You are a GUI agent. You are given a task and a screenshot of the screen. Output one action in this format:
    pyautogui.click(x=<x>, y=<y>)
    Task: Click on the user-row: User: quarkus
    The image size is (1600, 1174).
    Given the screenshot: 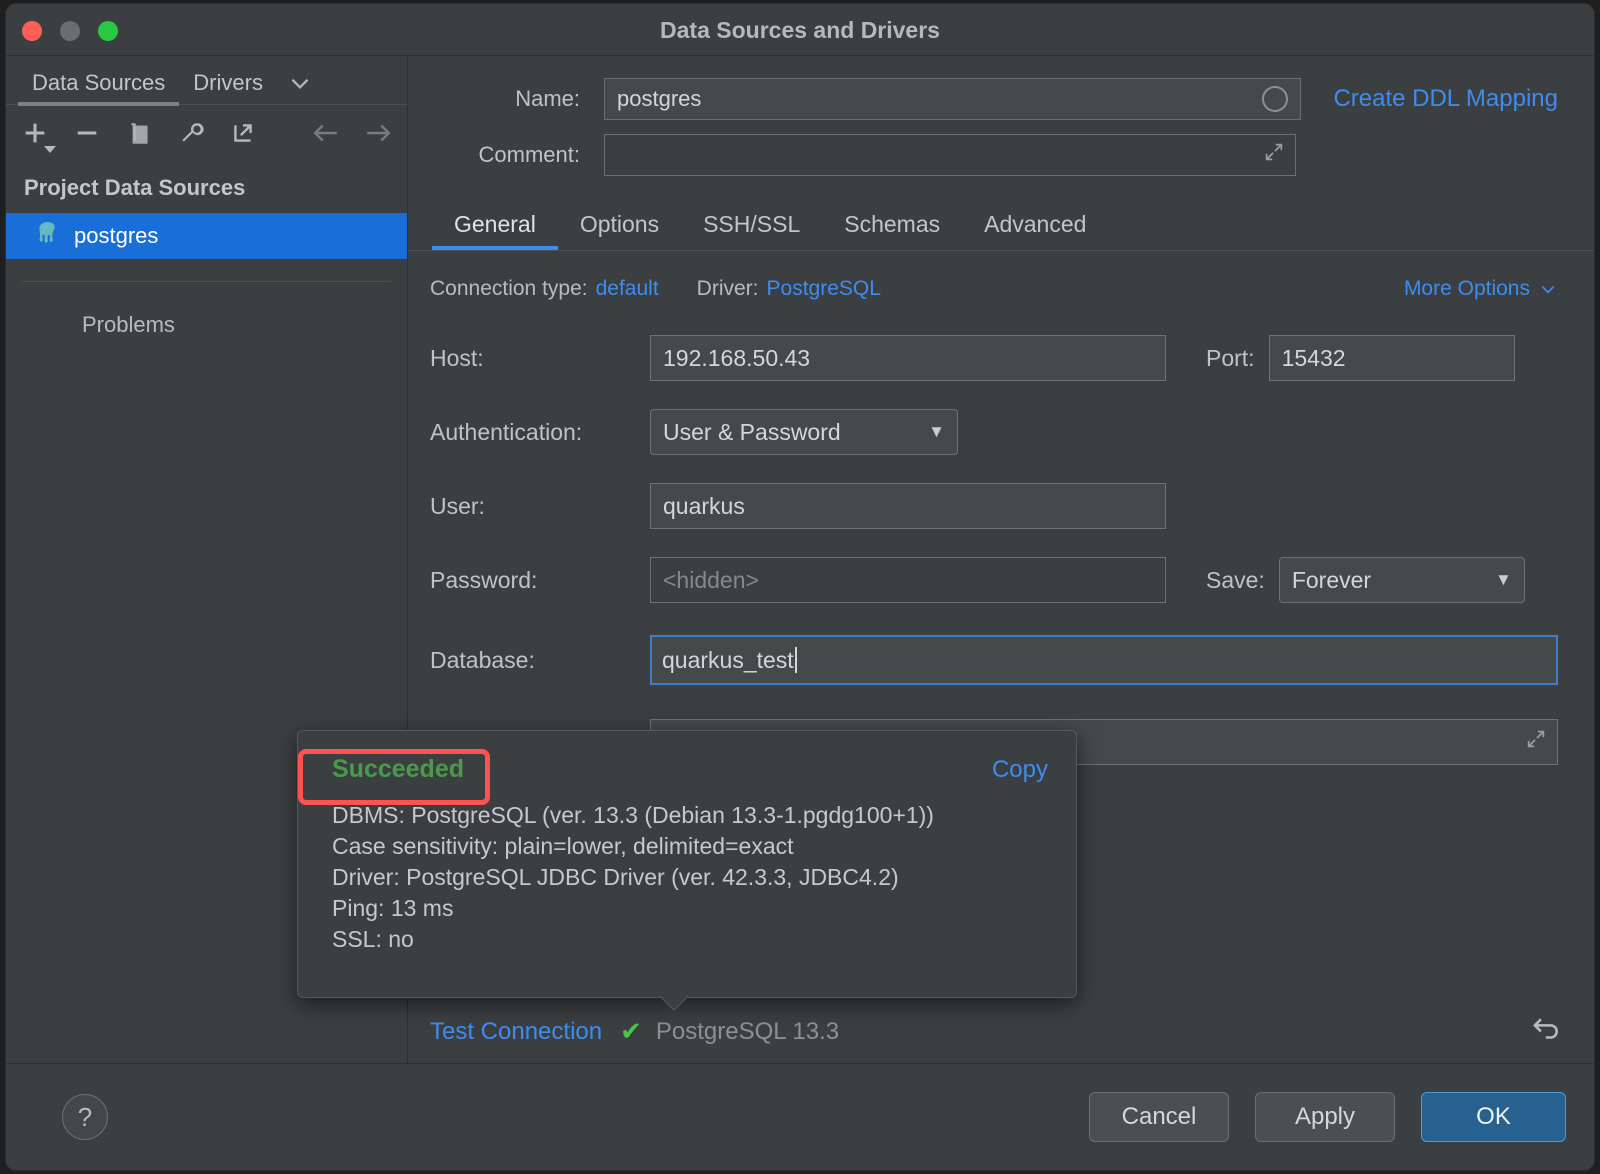 What is the action you would take?
    pyautogui.click(x=994, y=506)
    